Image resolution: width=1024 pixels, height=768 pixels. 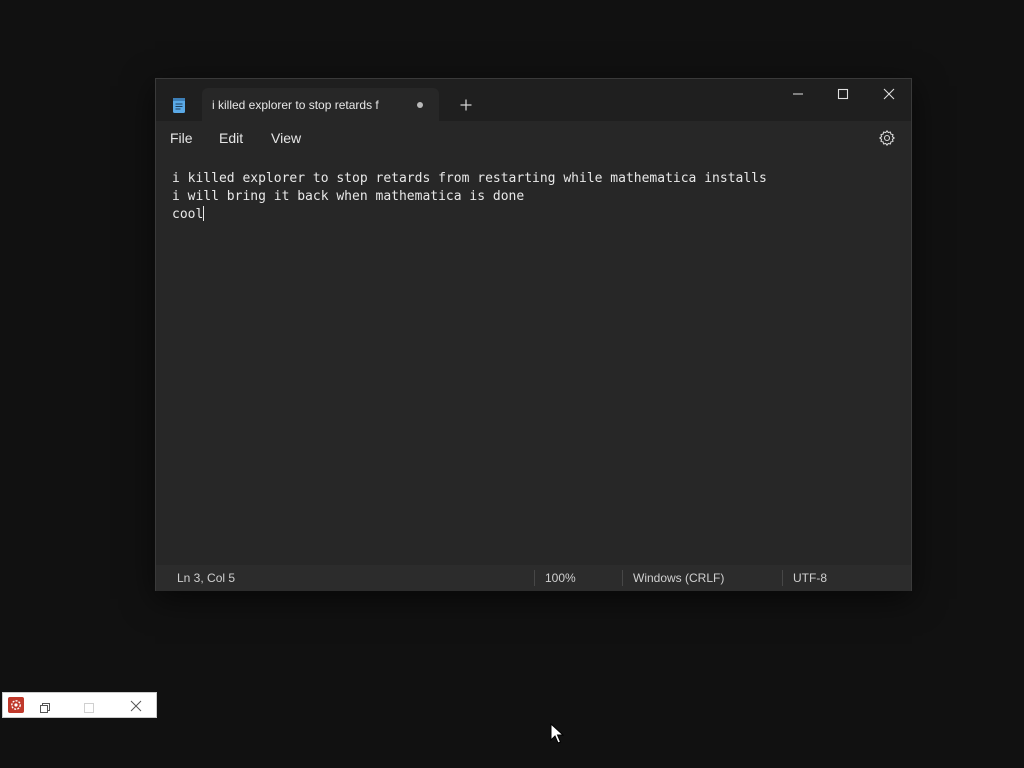 What do you see at coordinates (231, 138) in the screenshot?
I see `menu-edit: Edit` at bounding box center [231, 138].